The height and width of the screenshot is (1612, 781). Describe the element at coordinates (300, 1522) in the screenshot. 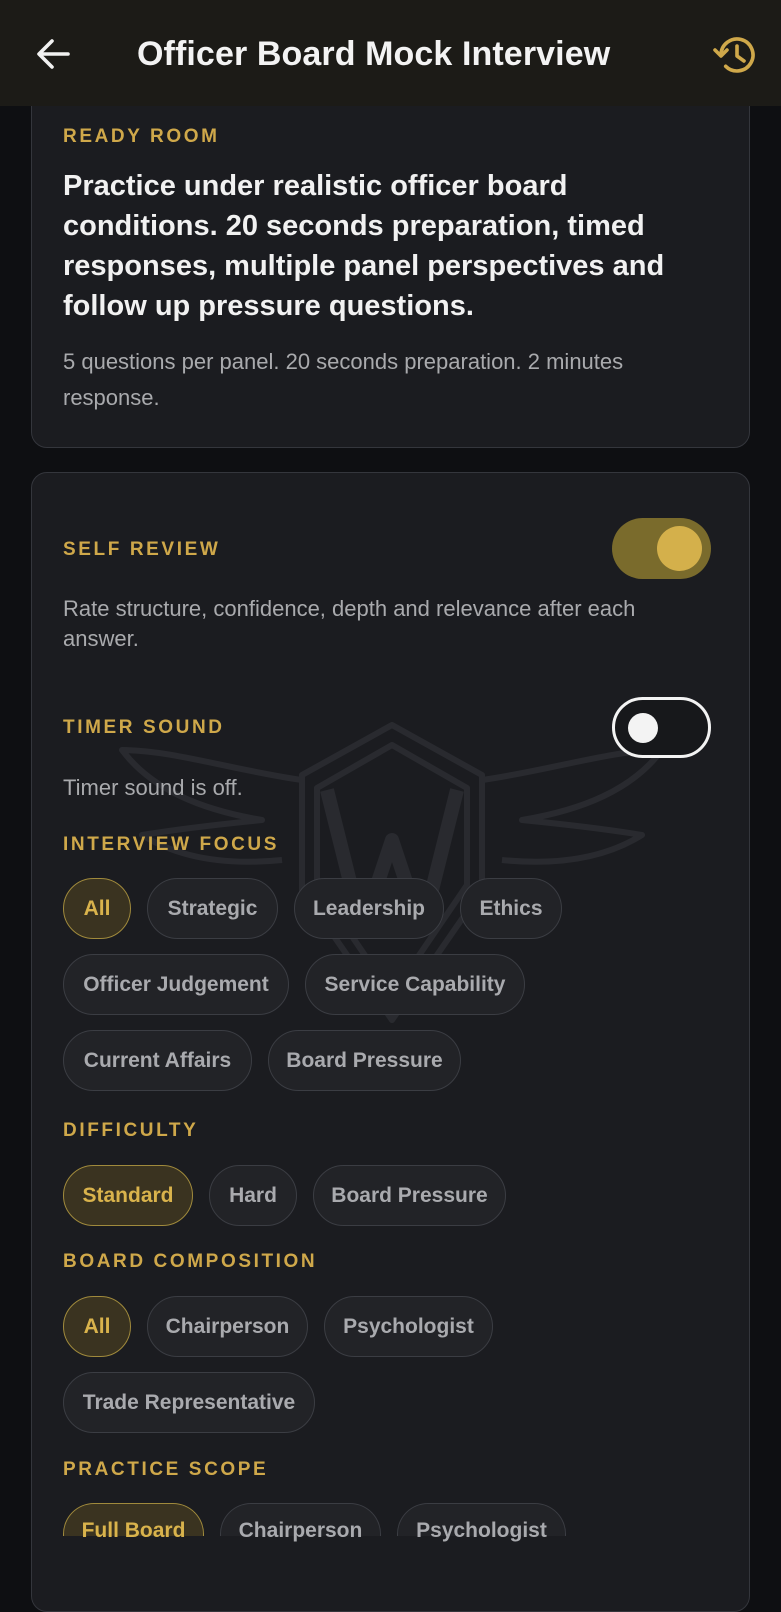

I see `scope-chip-chairperson: Chairperson` at that location.